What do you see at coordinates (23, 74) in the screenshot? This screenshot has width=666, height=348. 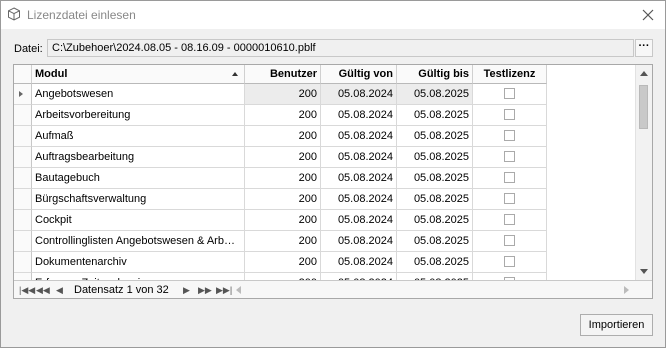 I see `indicator-header` at bounding box center [23, 74].